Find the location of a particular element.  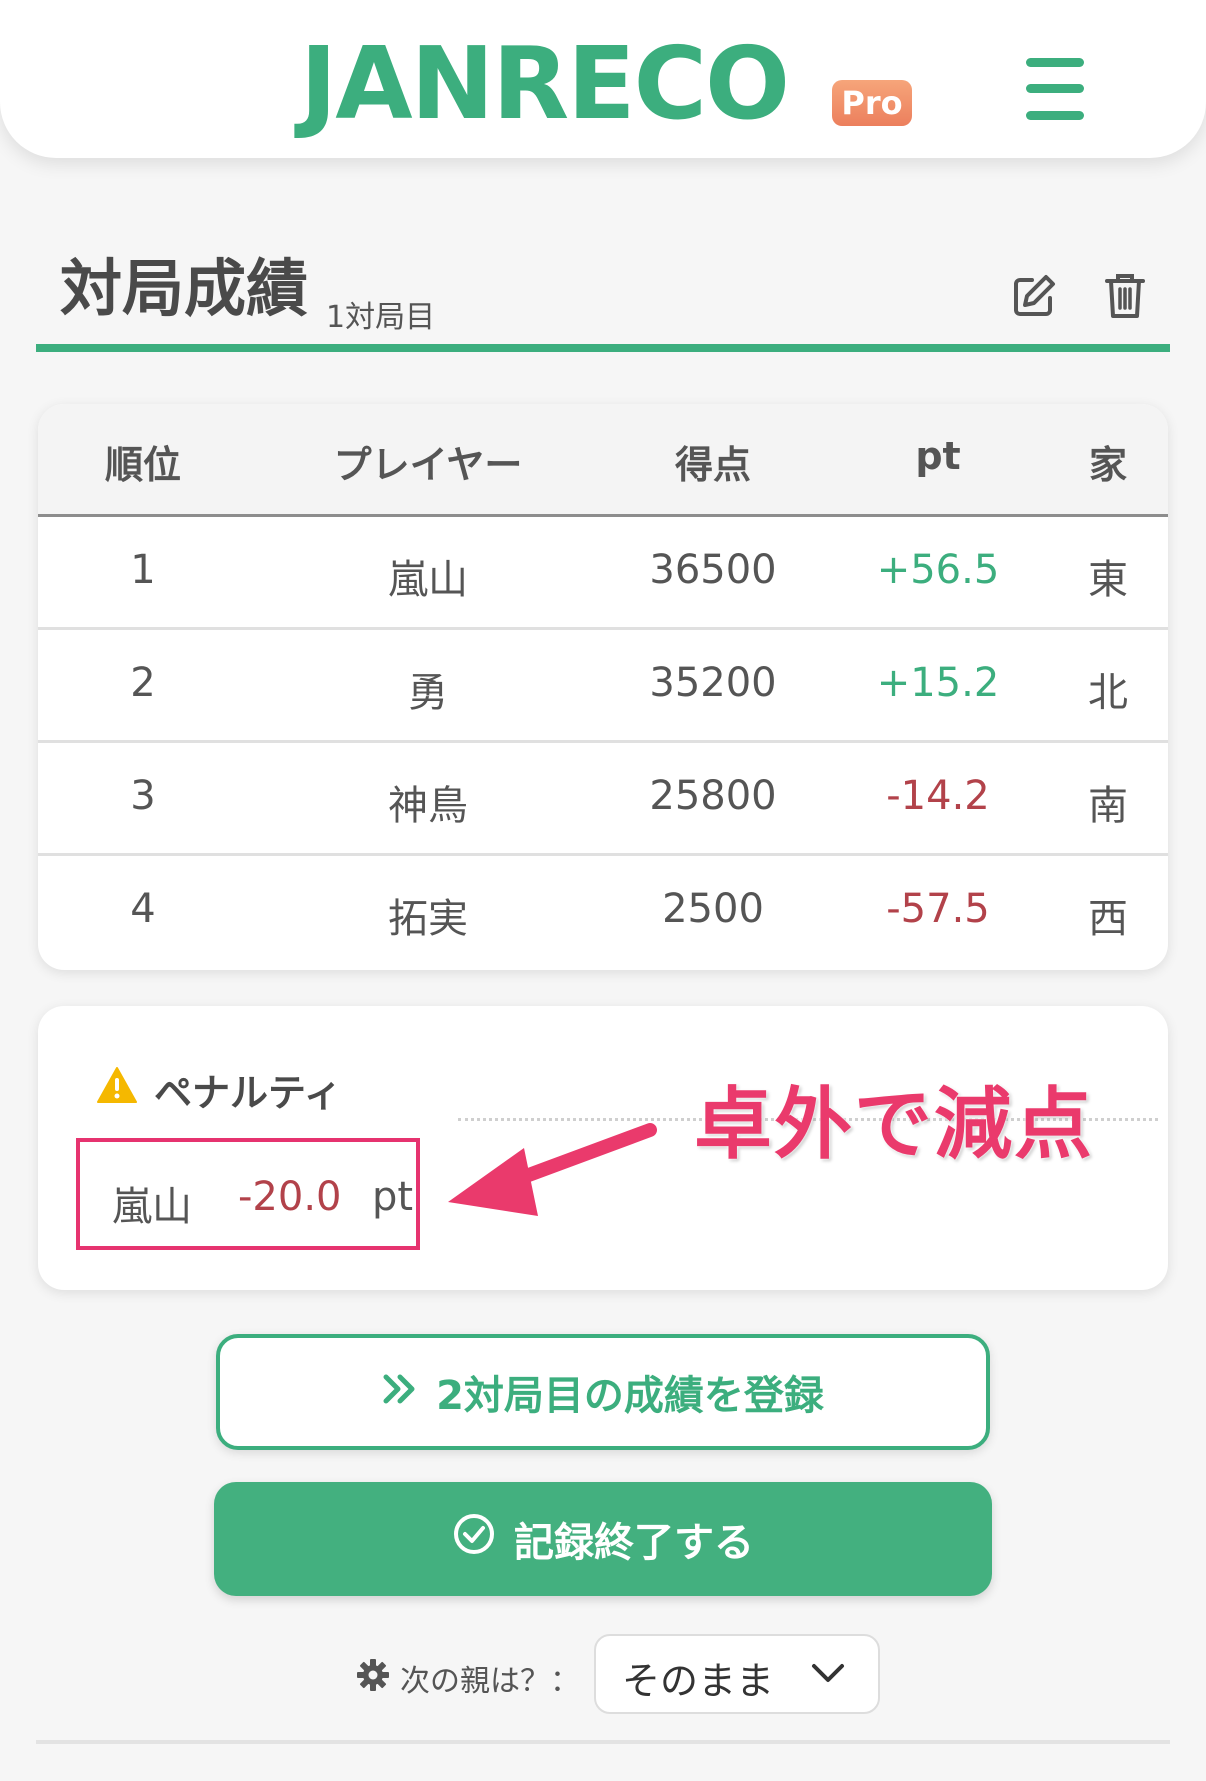

player-cell: 神鳥 is located at coordinates (428, 806).